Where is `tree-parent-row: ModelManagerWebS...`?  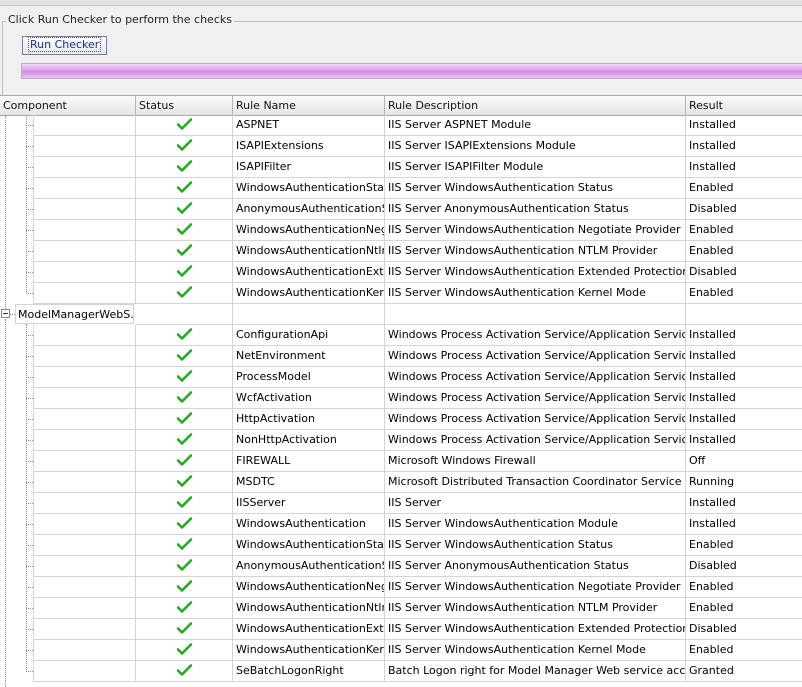 tree-parent-row: ModelManagerWebS... is located at coordinates (401, 314).